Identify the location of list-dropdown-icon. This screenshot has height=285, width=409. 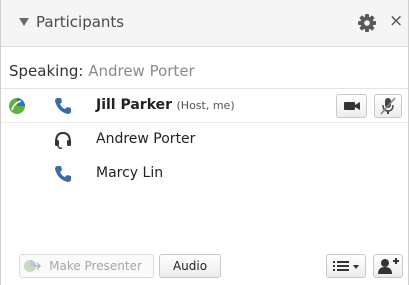
(346, 266).